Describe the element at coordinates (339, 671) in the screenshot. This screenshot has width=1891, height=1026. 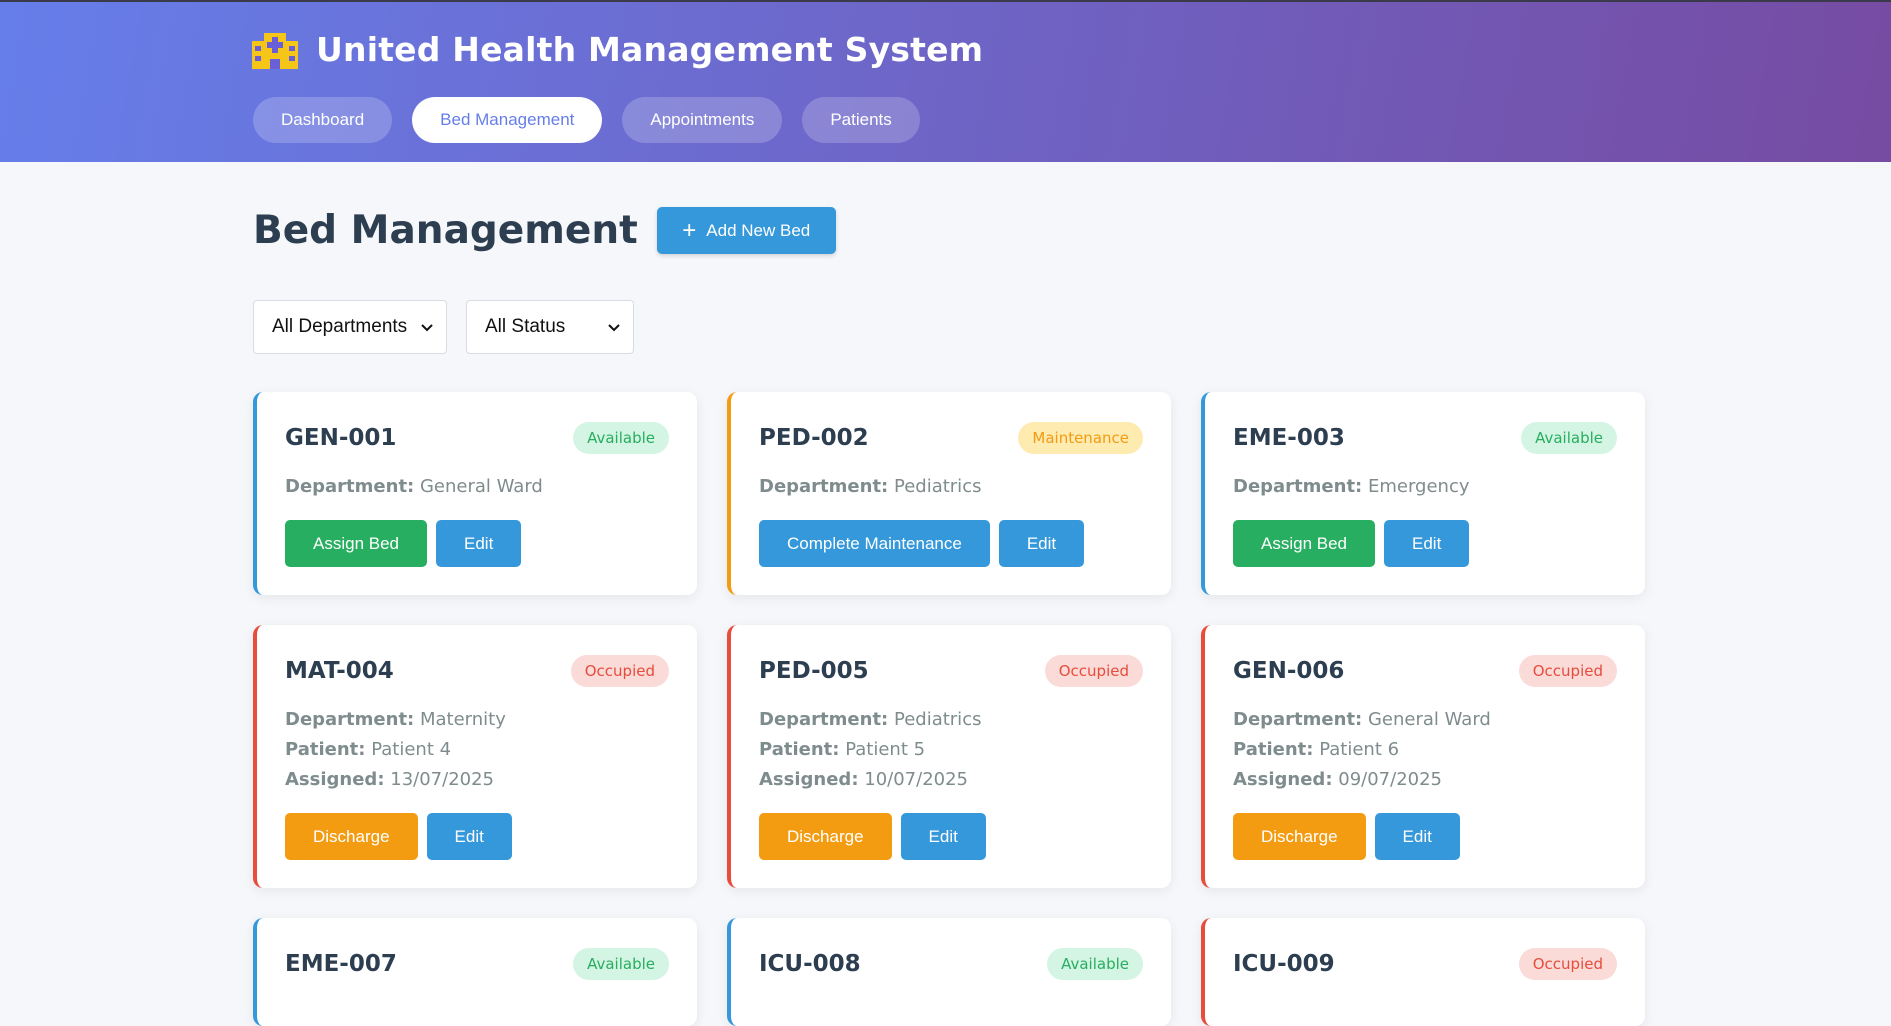
I see `bed-id: MAT-004` at that location.